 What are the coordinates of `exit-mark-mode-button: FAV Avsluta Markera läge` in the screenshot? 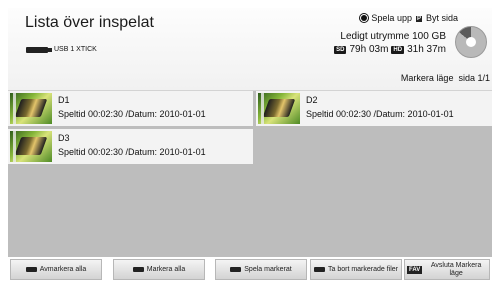 It's located at (447, 269).